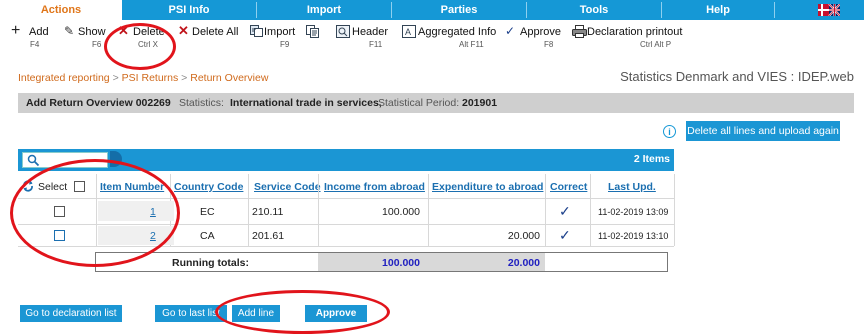 This screenshot has width=864, height=334. I want to click on running-totals-label: Running totals:, so click(210, 263).